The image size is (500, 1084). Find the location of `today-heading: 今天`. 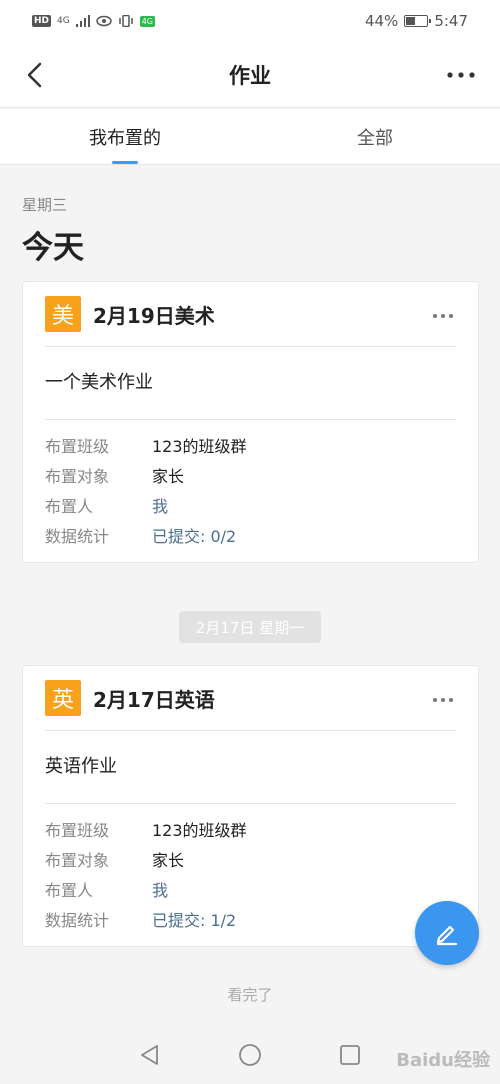

today-heading: 今天 is located at coordinates (53, 248).